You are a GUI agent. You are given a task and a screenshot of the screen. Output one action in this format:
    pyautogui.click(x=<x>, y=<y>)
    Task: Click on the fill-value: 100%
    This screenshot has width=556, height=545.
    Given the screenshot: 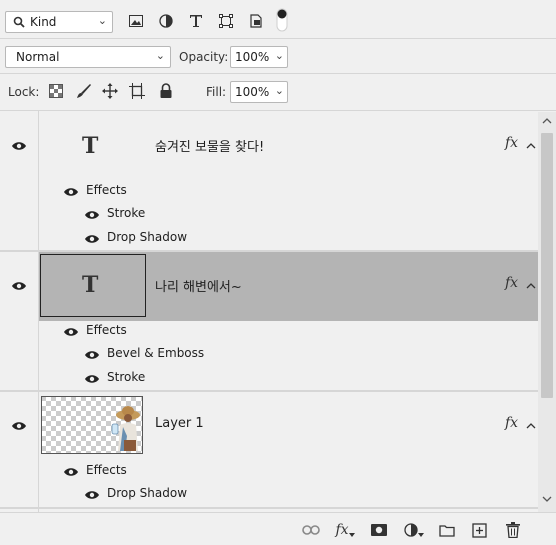 What is the action you would take?
    pyautogui.click(x=252, y=92)
    